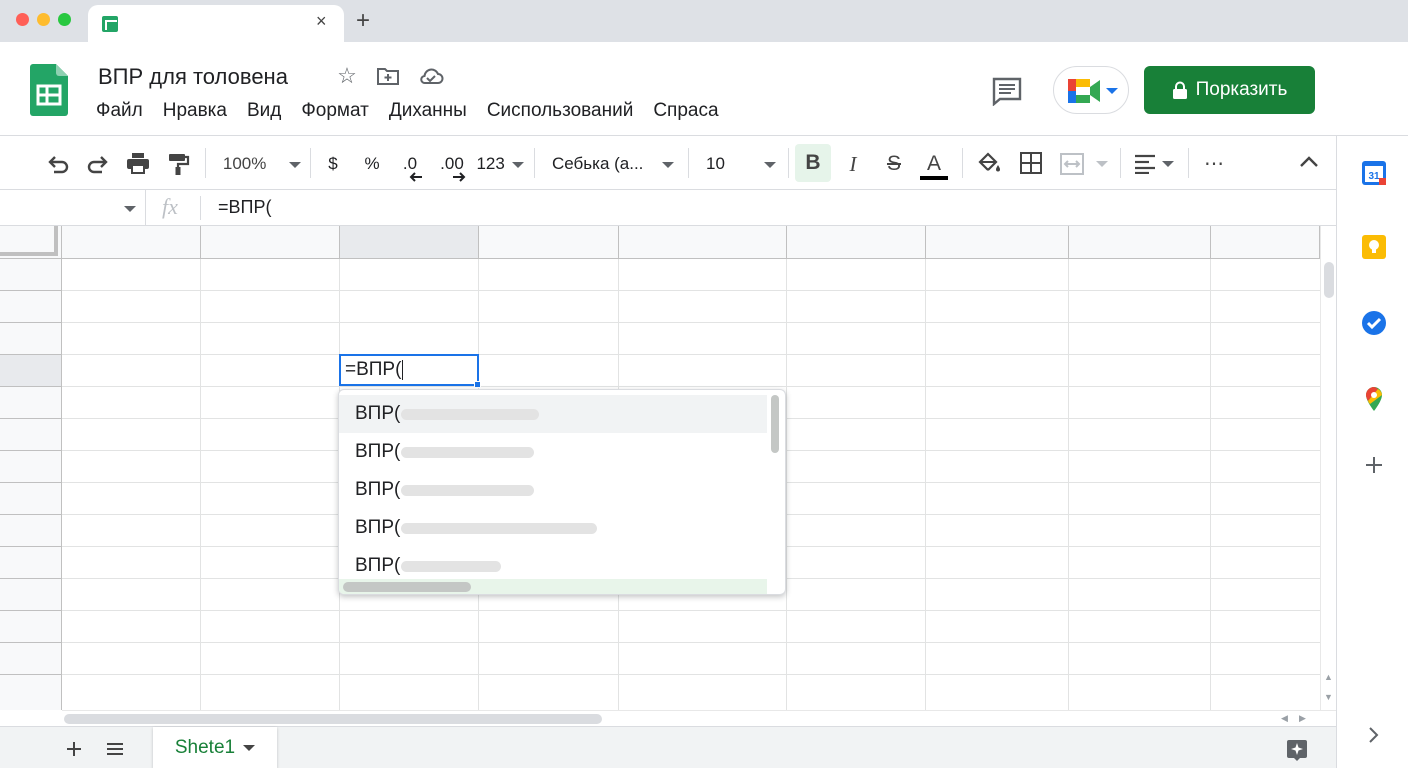 The image size is (1408, 768). Describe the element at coordinates (264, 111) in the screenshot. I see `menu-view: Вид` at that location.